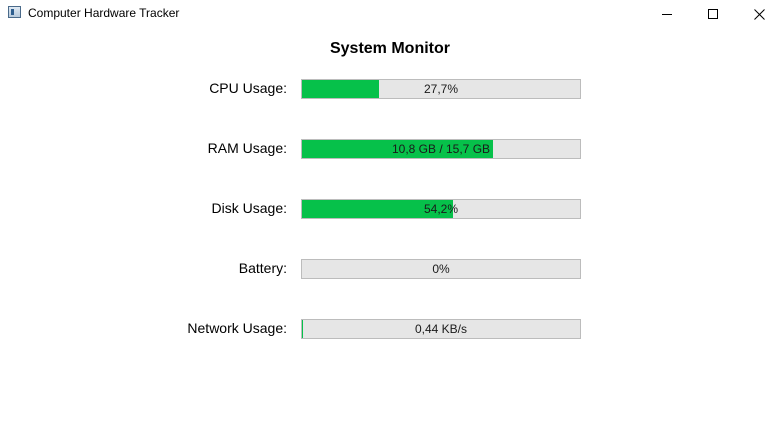 The image size is (780, 437). What do you see at coordinates (247, 148) in the screenshot?
I see `ram-usage-label: RAM Usage:` at bounding box center [247, 148].